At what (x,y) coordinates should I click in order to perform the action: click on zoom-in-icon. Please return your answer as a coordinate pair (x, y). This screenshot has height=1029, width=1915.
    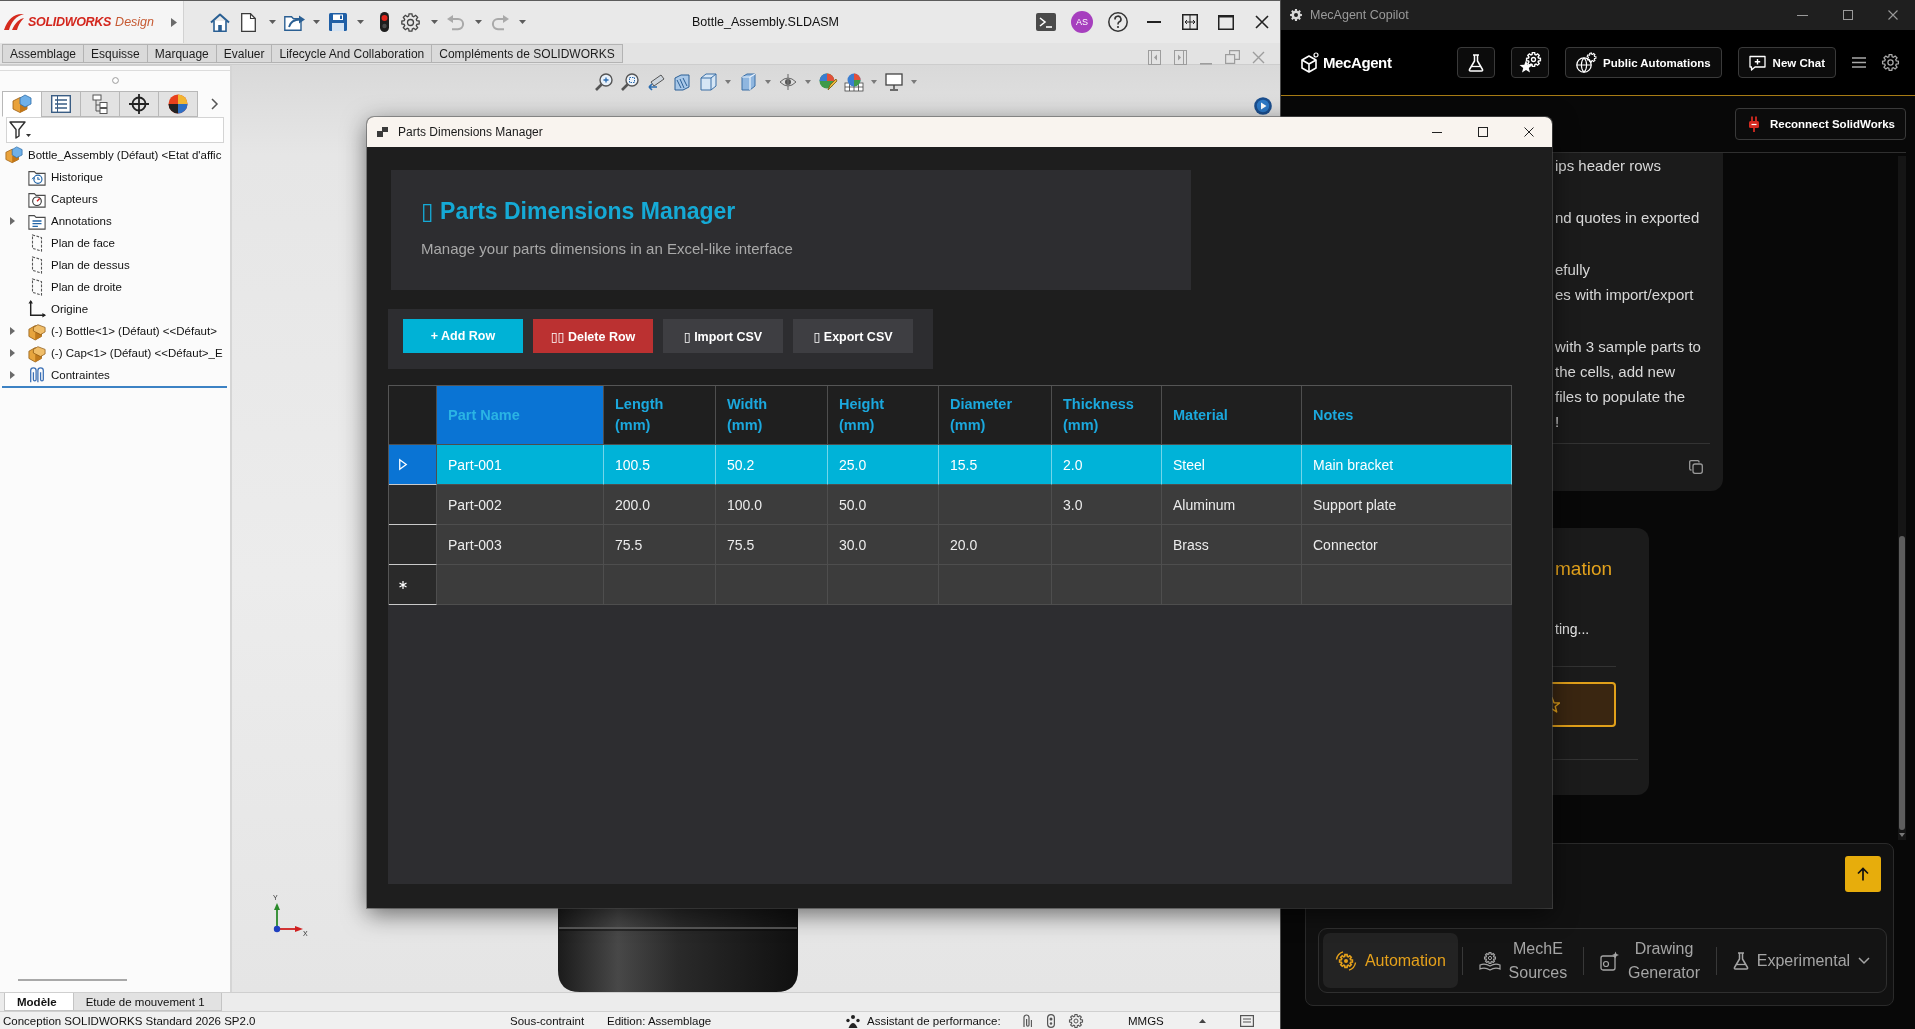
    Looking at the image, I should click on (604, 82).